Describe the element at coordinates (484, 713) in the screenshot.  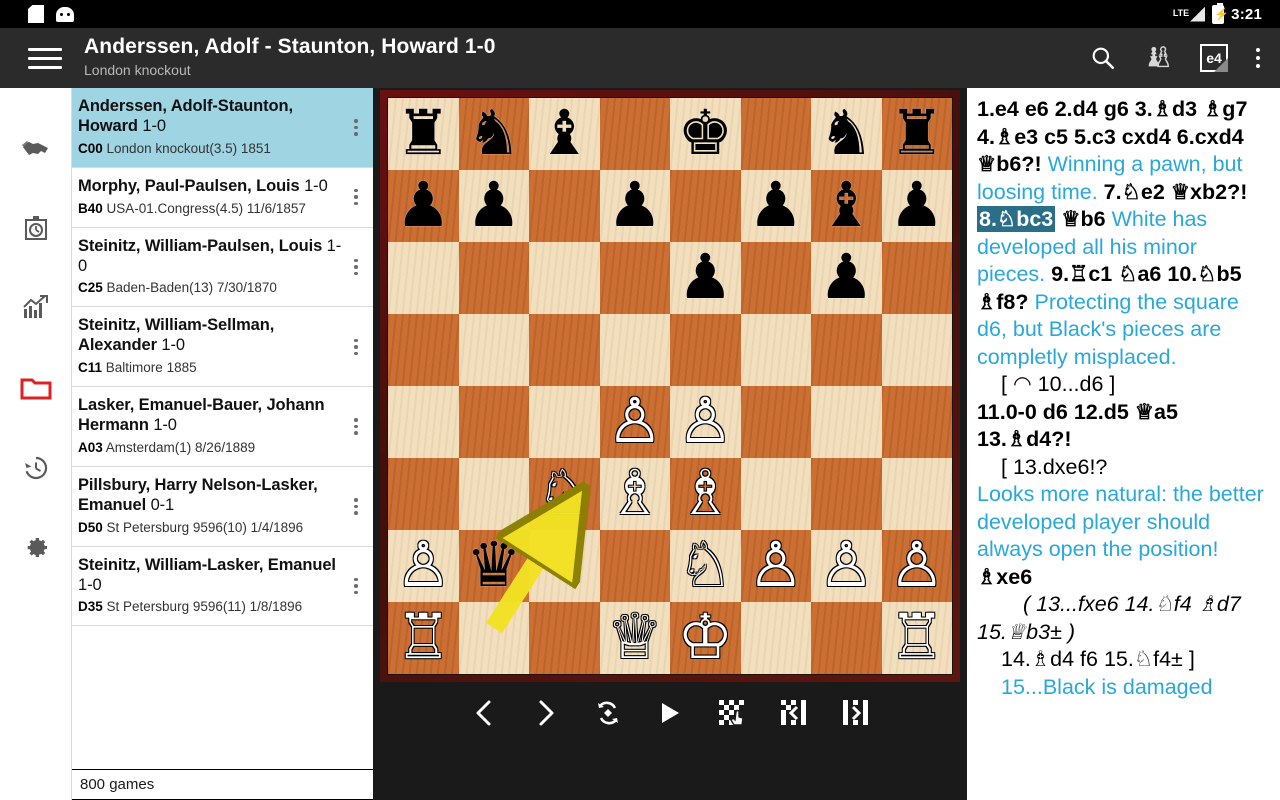
I see `previous-move-button` at that location.